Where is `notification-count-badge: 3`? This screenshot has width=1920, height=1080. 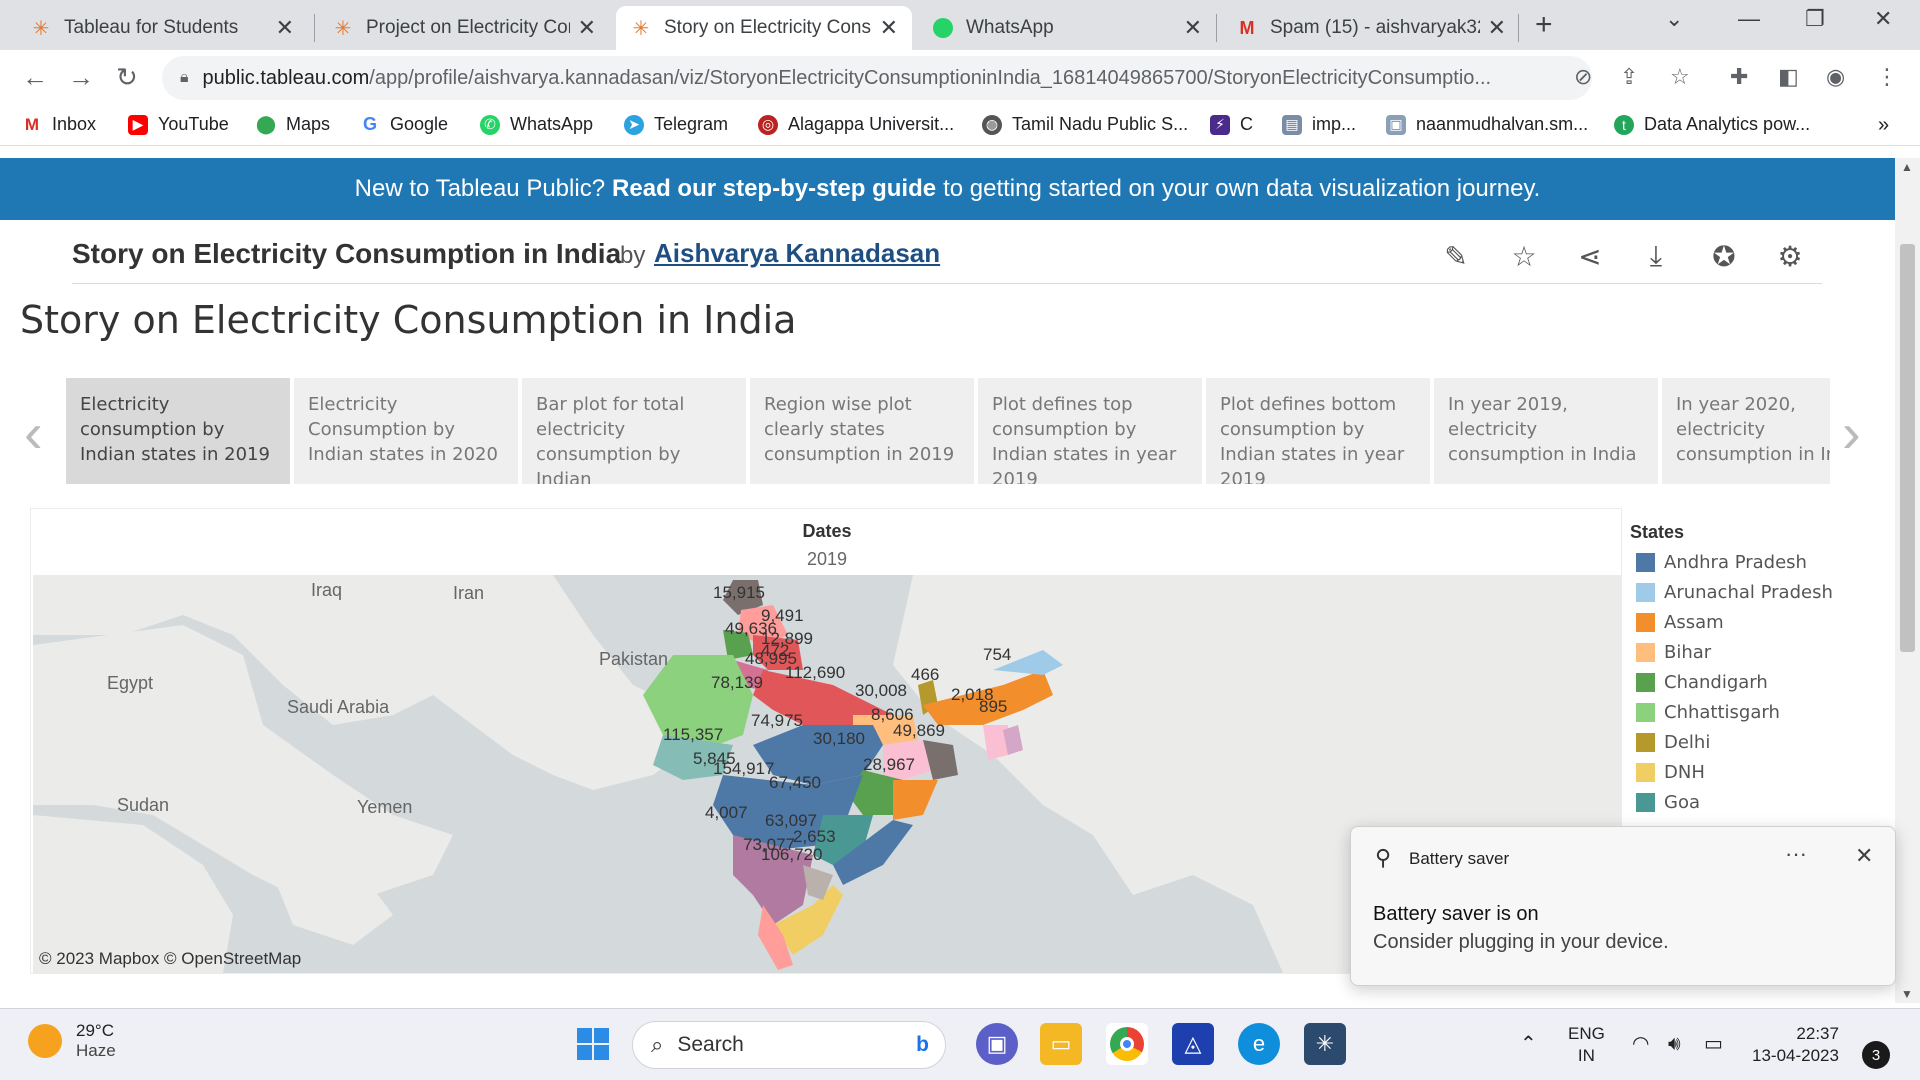
notification-count-badge: 3 is located at coordinates (1876, 1055).